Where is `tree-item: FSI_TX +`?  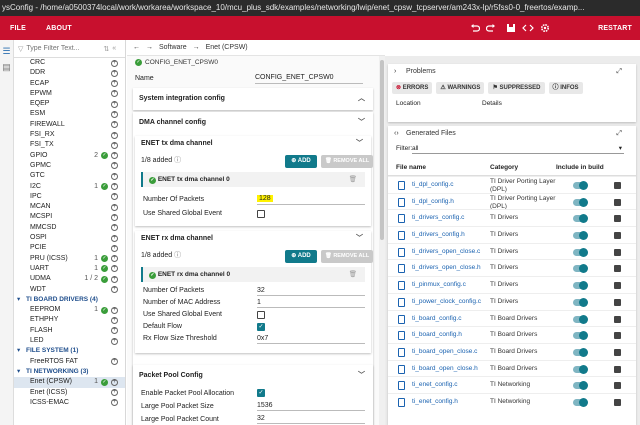 tree-item: FSI_TX + is located at coordinates (69, 145).